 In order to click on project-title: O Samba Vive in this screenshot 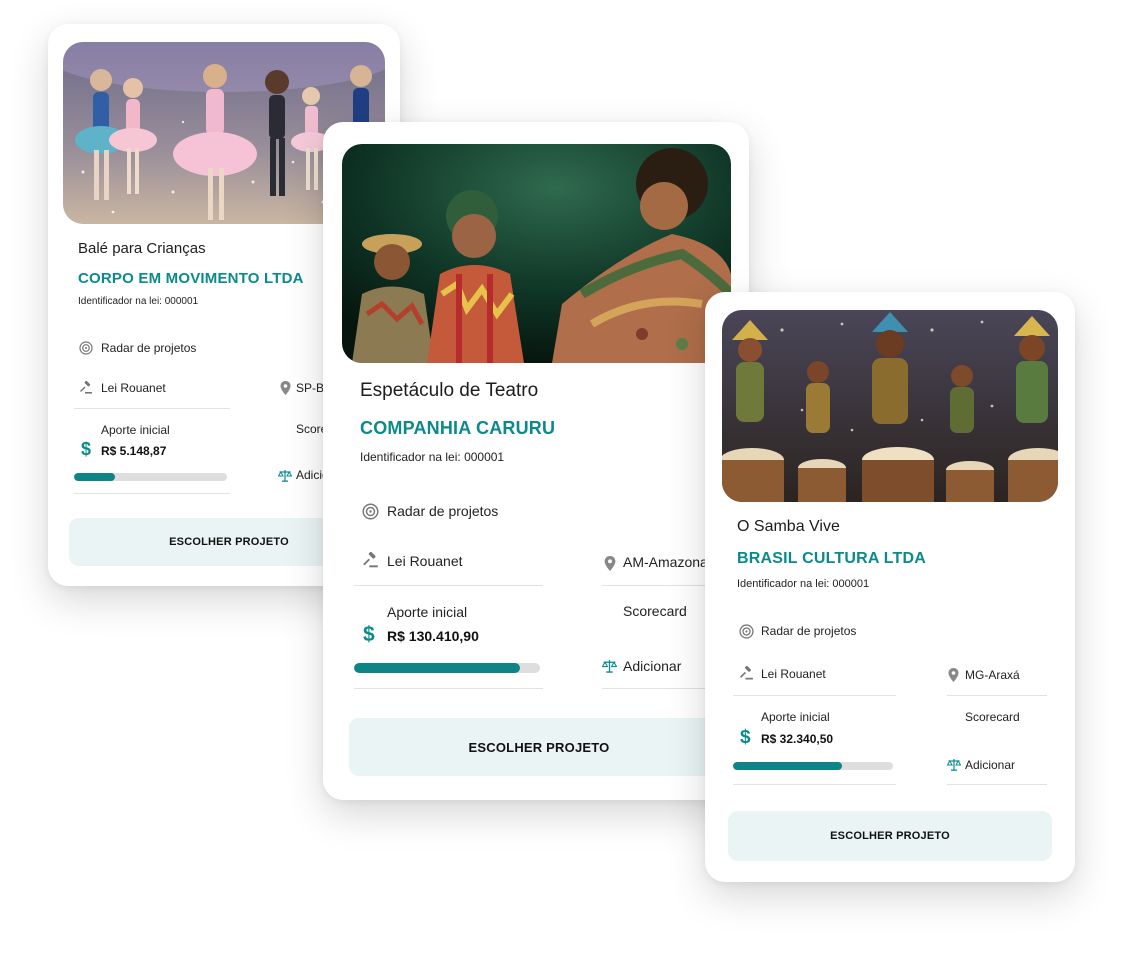, I will do `click(788, 526)`.